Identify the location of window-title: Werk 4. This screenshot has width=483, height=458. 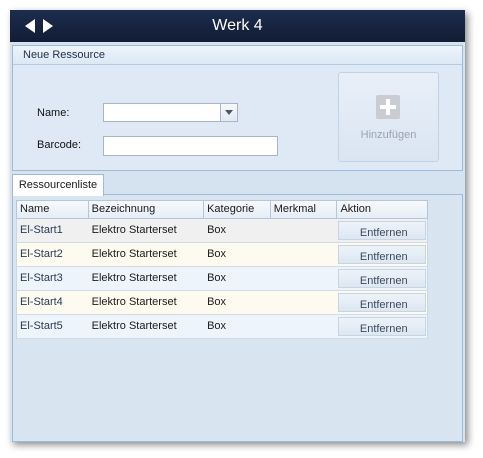
(237, 25).